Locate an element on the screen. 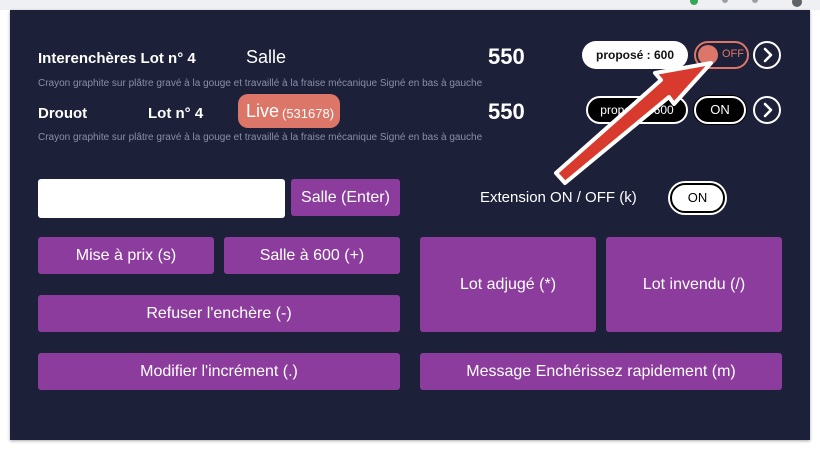 The width and height of the screenshot is (820, 451). status-dot-icon is located at coordinates (694, 2).